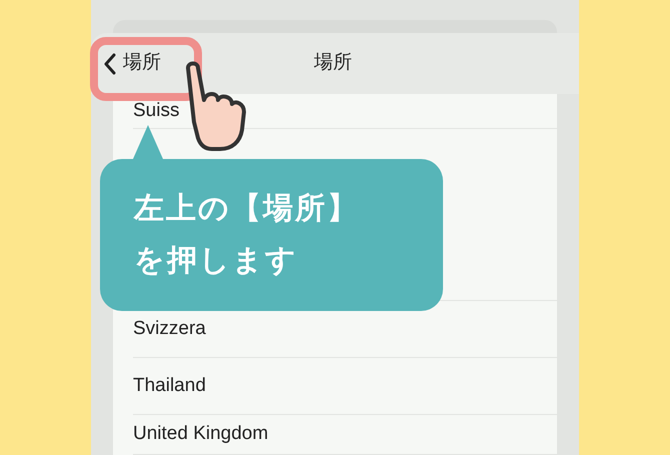 The width and height of the screenshot is (670, 455). I want to click on back-chevron-icon, so click(110, 63).